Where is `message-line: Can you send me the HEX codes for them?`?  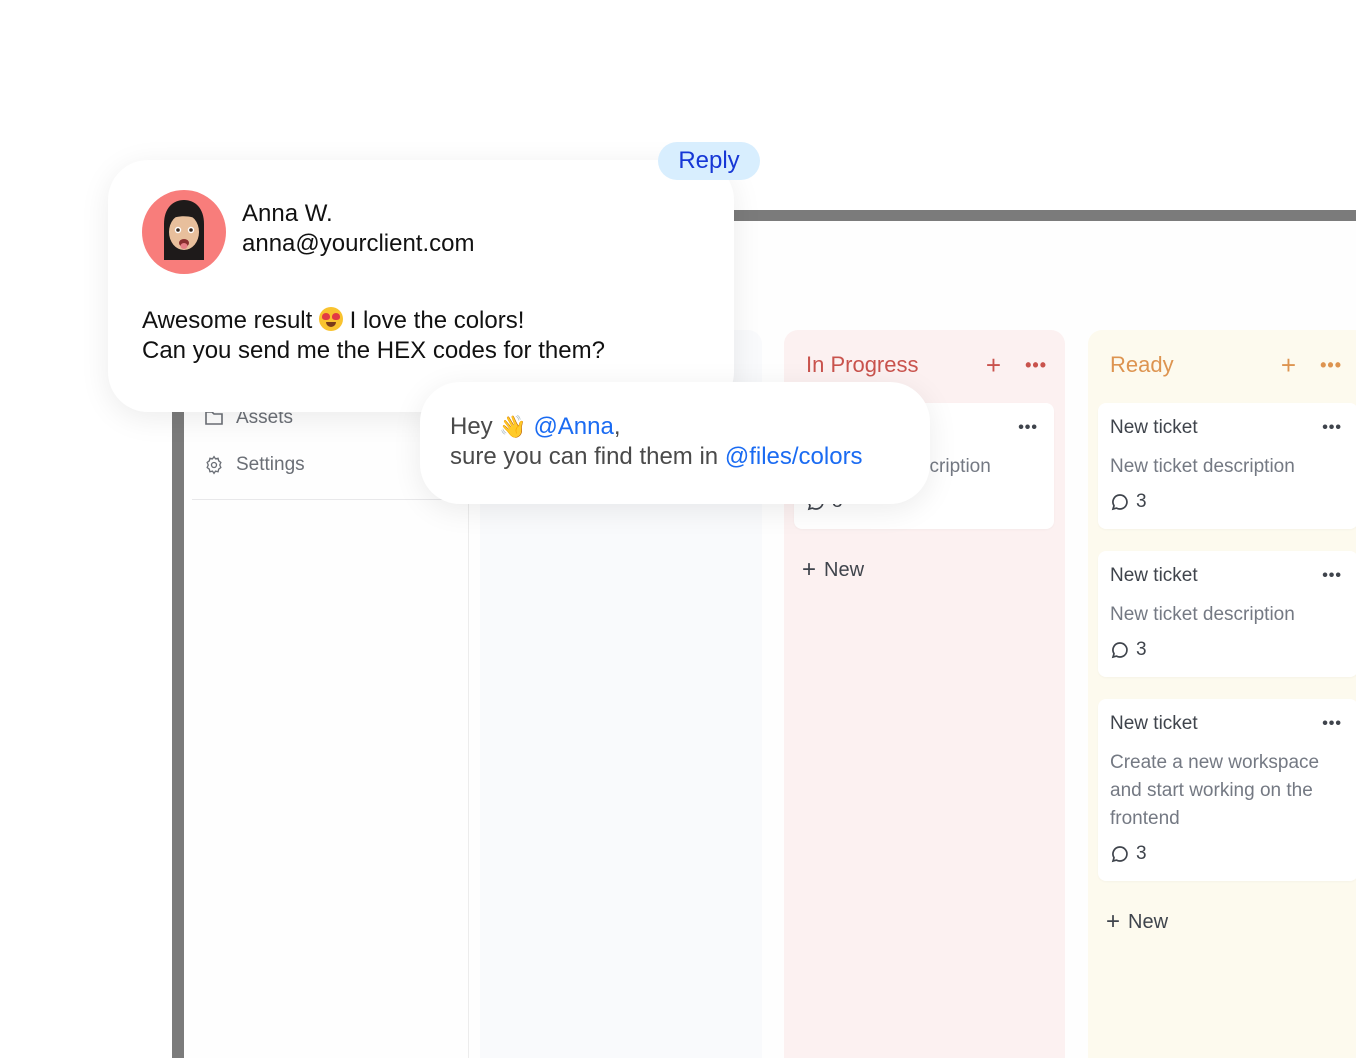
message-line: Can you send me the HEX codes for them? is located at coordinates (373, 350).